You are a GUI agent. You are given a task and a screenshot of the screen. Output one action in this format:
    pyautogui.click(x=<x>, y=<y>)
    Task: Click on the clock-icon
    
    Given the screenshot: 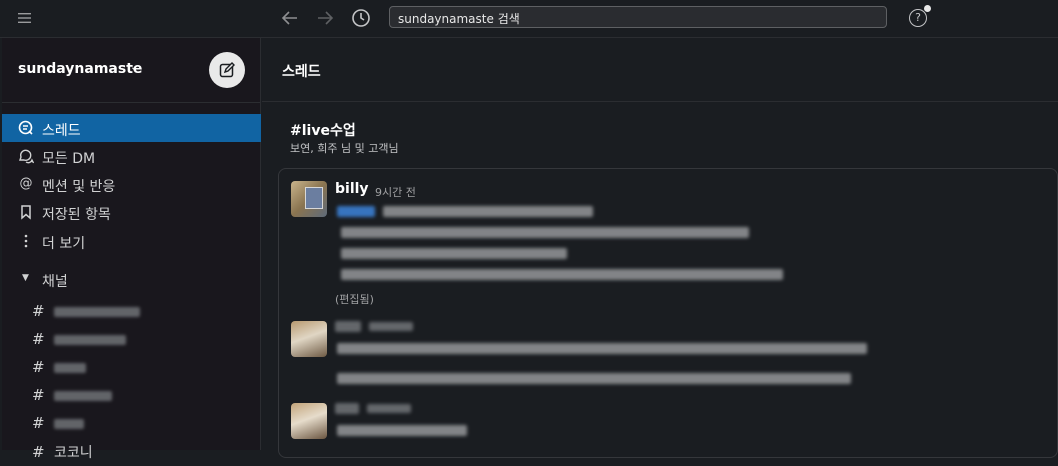 What is the action you would take?
    pyautogui.click(x=361, y=18)
    